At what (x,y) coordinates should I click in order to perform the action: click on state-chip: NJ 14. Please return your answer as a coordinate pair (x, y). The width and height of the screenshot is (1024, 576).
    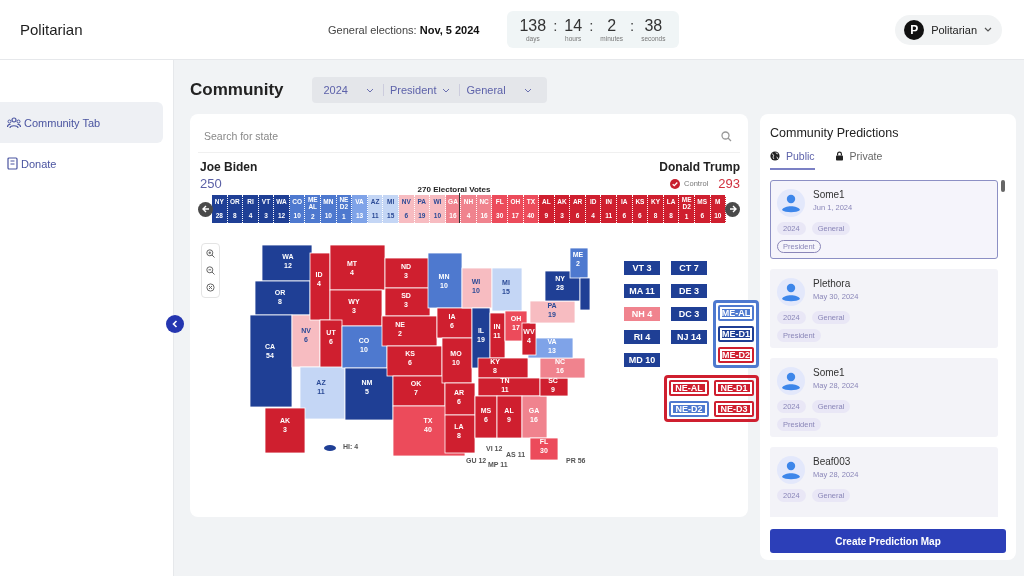
    Looking at the image, I should click on (689, 337).